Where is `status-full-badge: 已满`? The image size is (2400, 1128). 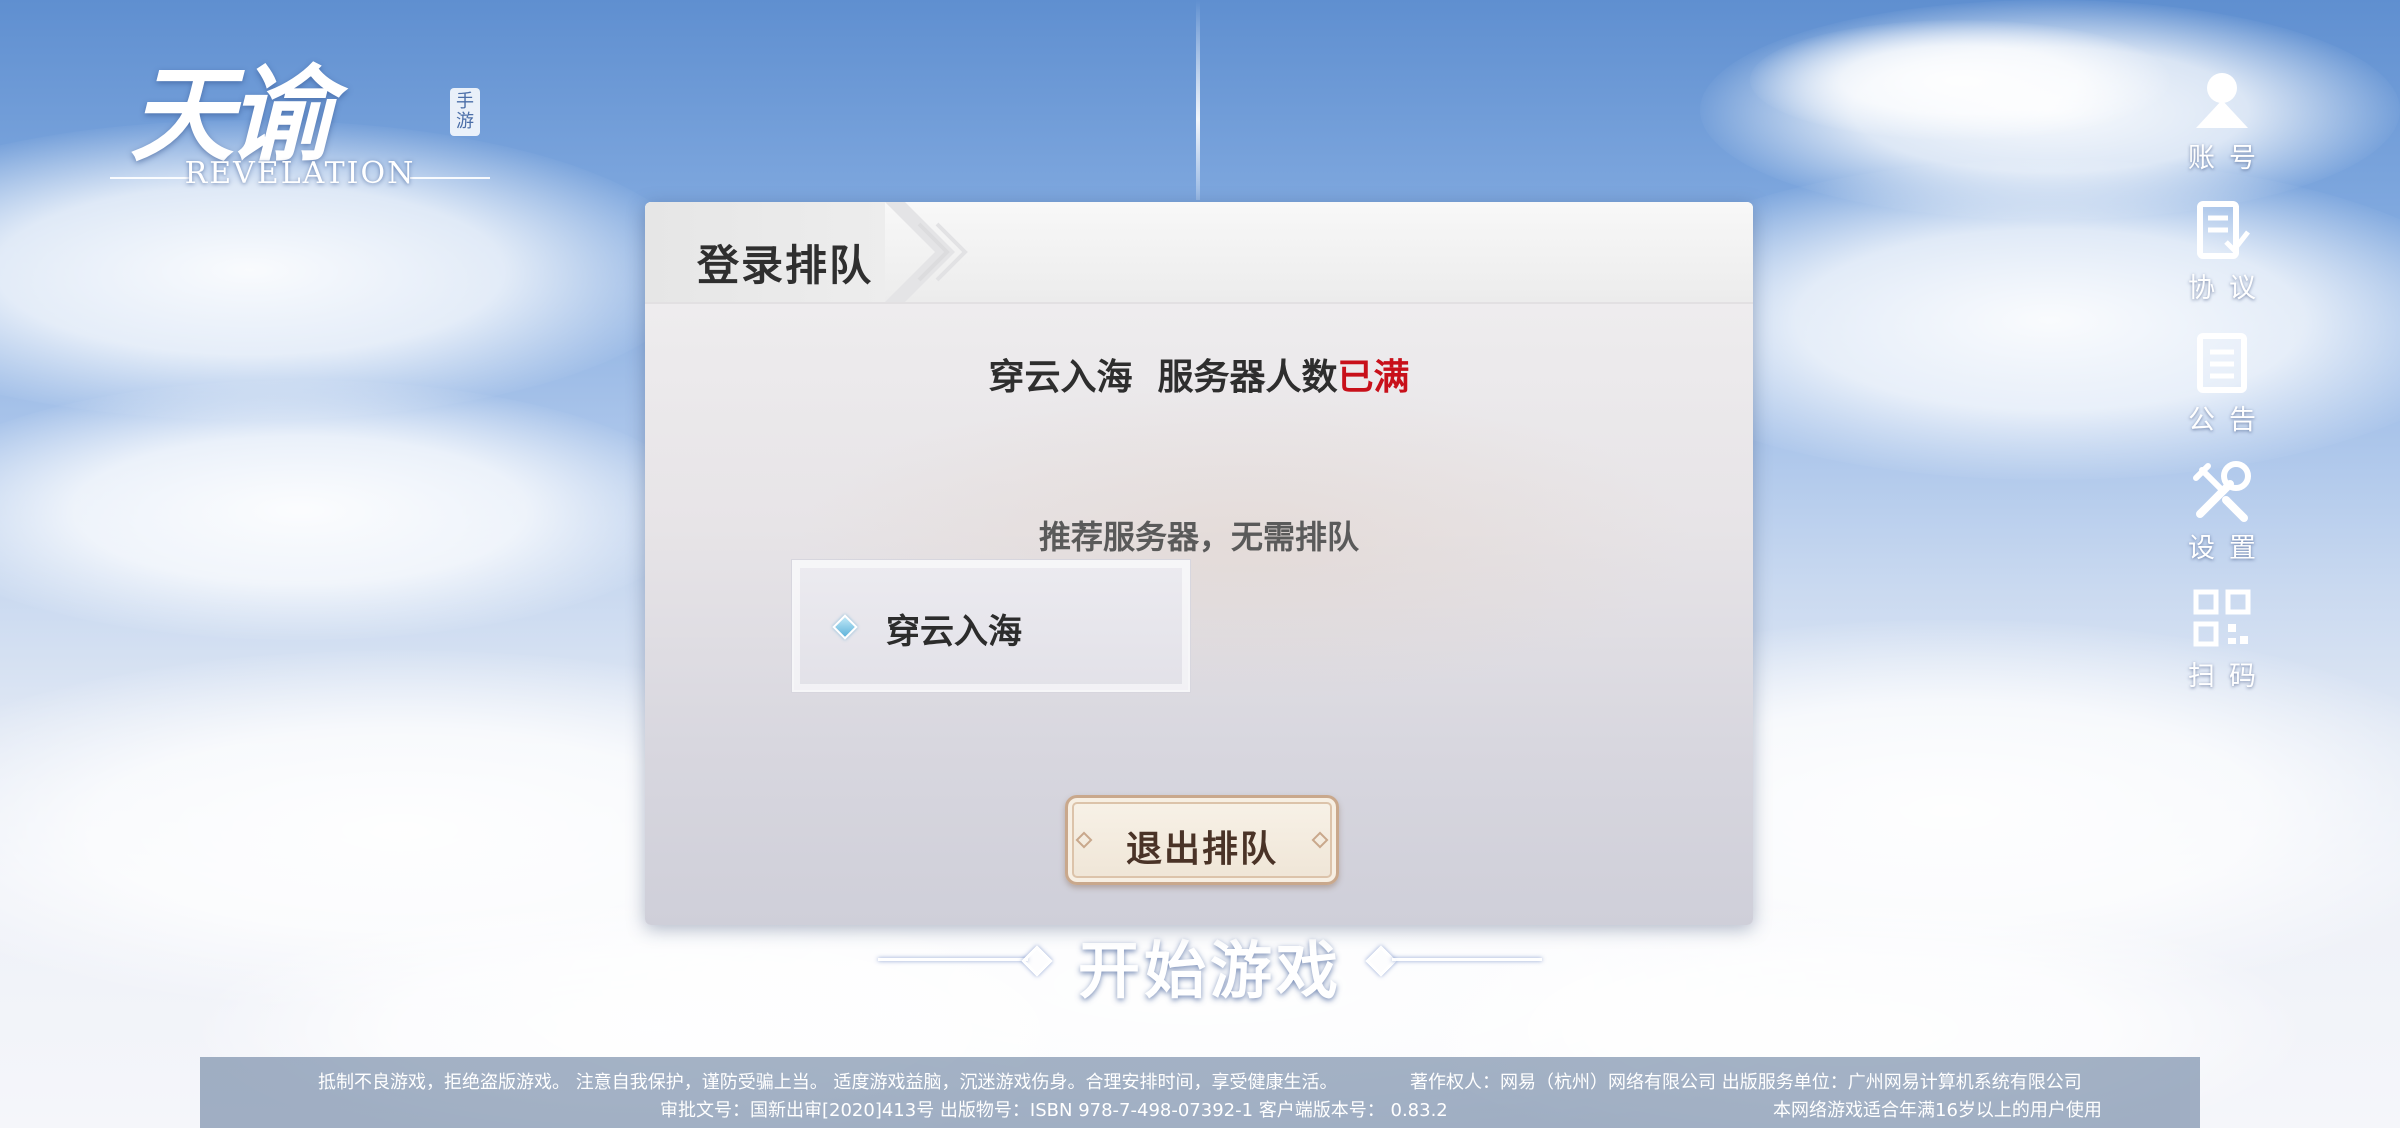
status-full-badge: 已满 is located at coordinates (1373, 377).